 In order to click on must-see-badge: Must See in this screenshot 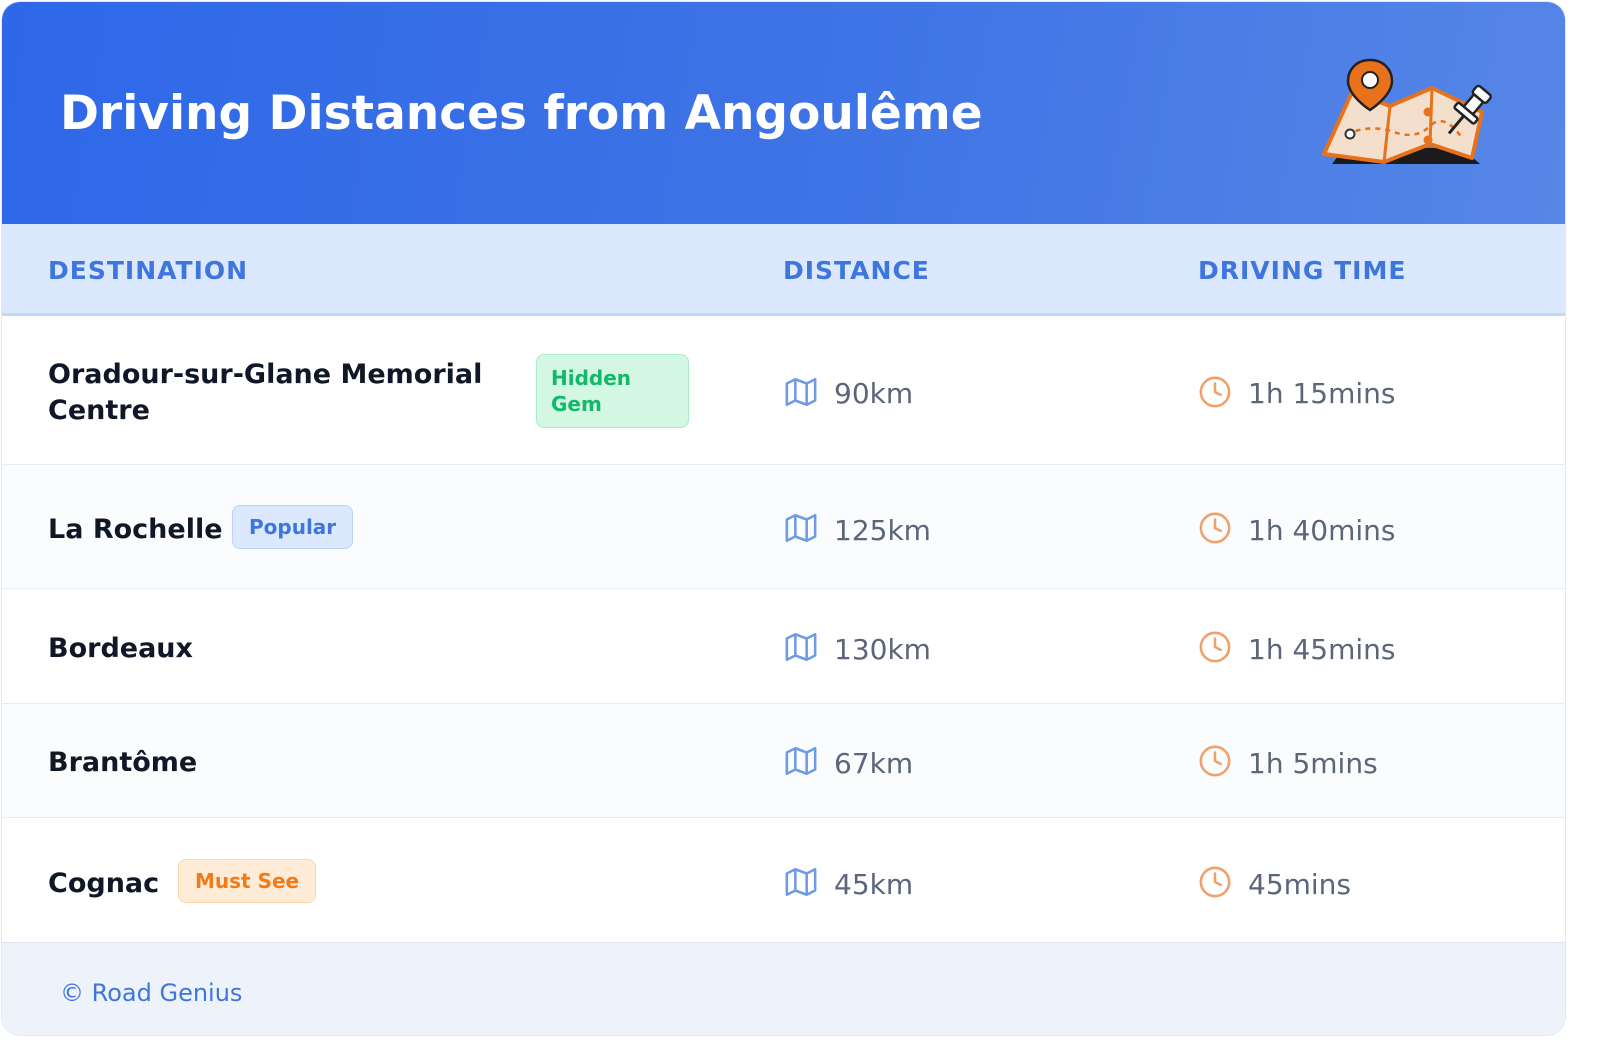, I will do `click(247, 881)`.